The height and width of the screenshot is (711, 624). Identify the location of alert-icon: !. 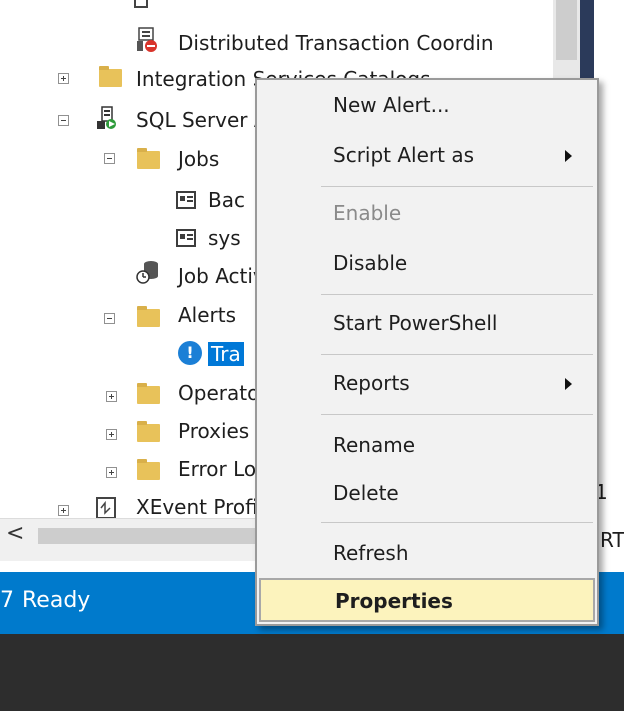
(190, 353).